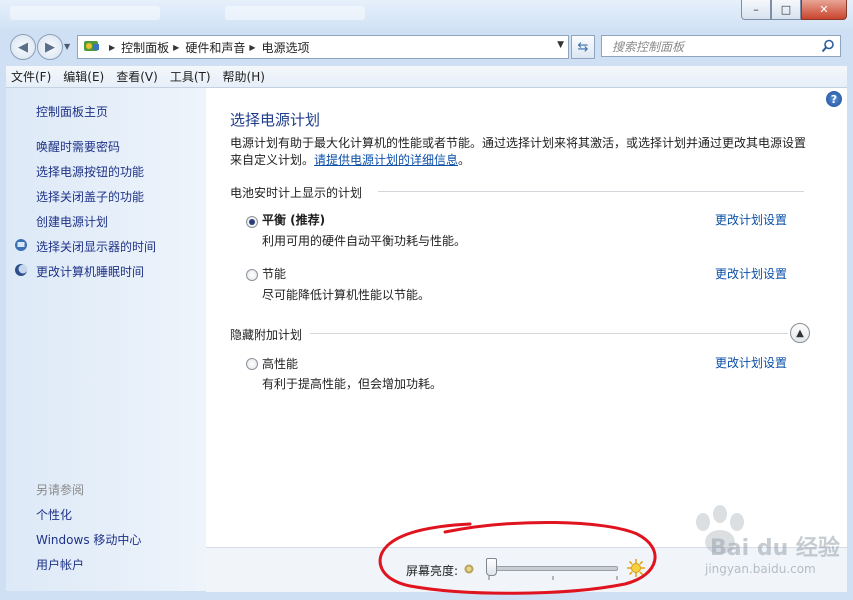 The image size is (853, 600). I want to click on page-title: 选择电源计划, so click(275, 120).